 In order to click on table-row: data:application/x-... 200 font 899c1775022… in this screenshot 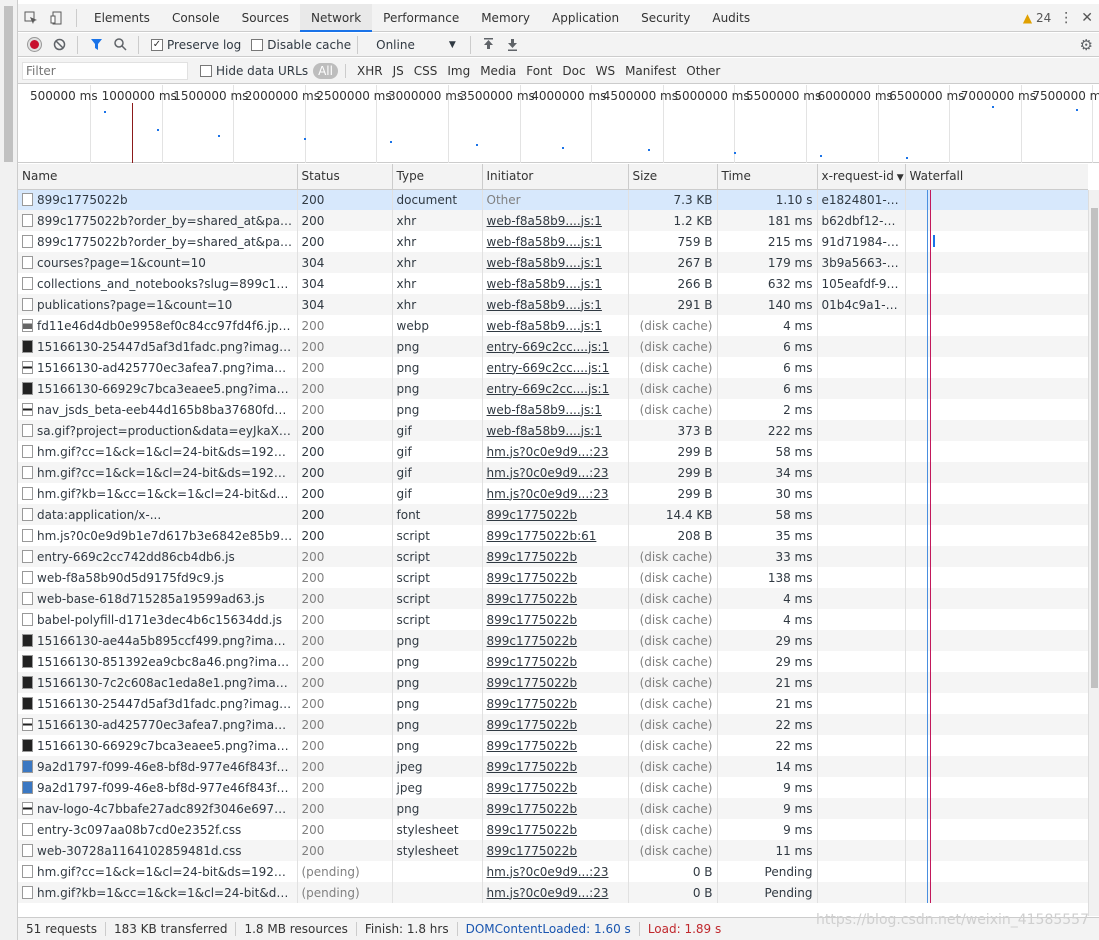, I will do `click(553, 514)`.